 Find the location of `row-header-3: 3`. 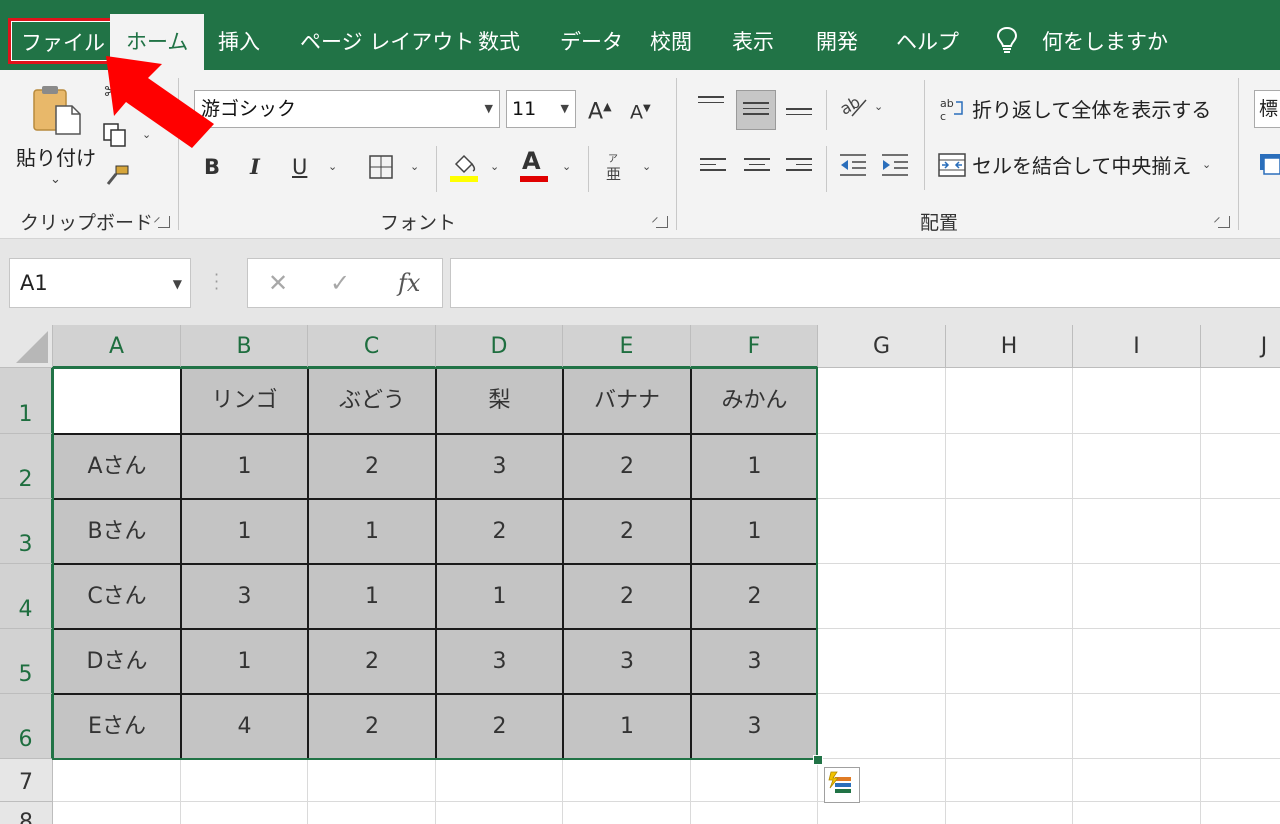

row-header-3: 3 is located at coordinates (26, 531).